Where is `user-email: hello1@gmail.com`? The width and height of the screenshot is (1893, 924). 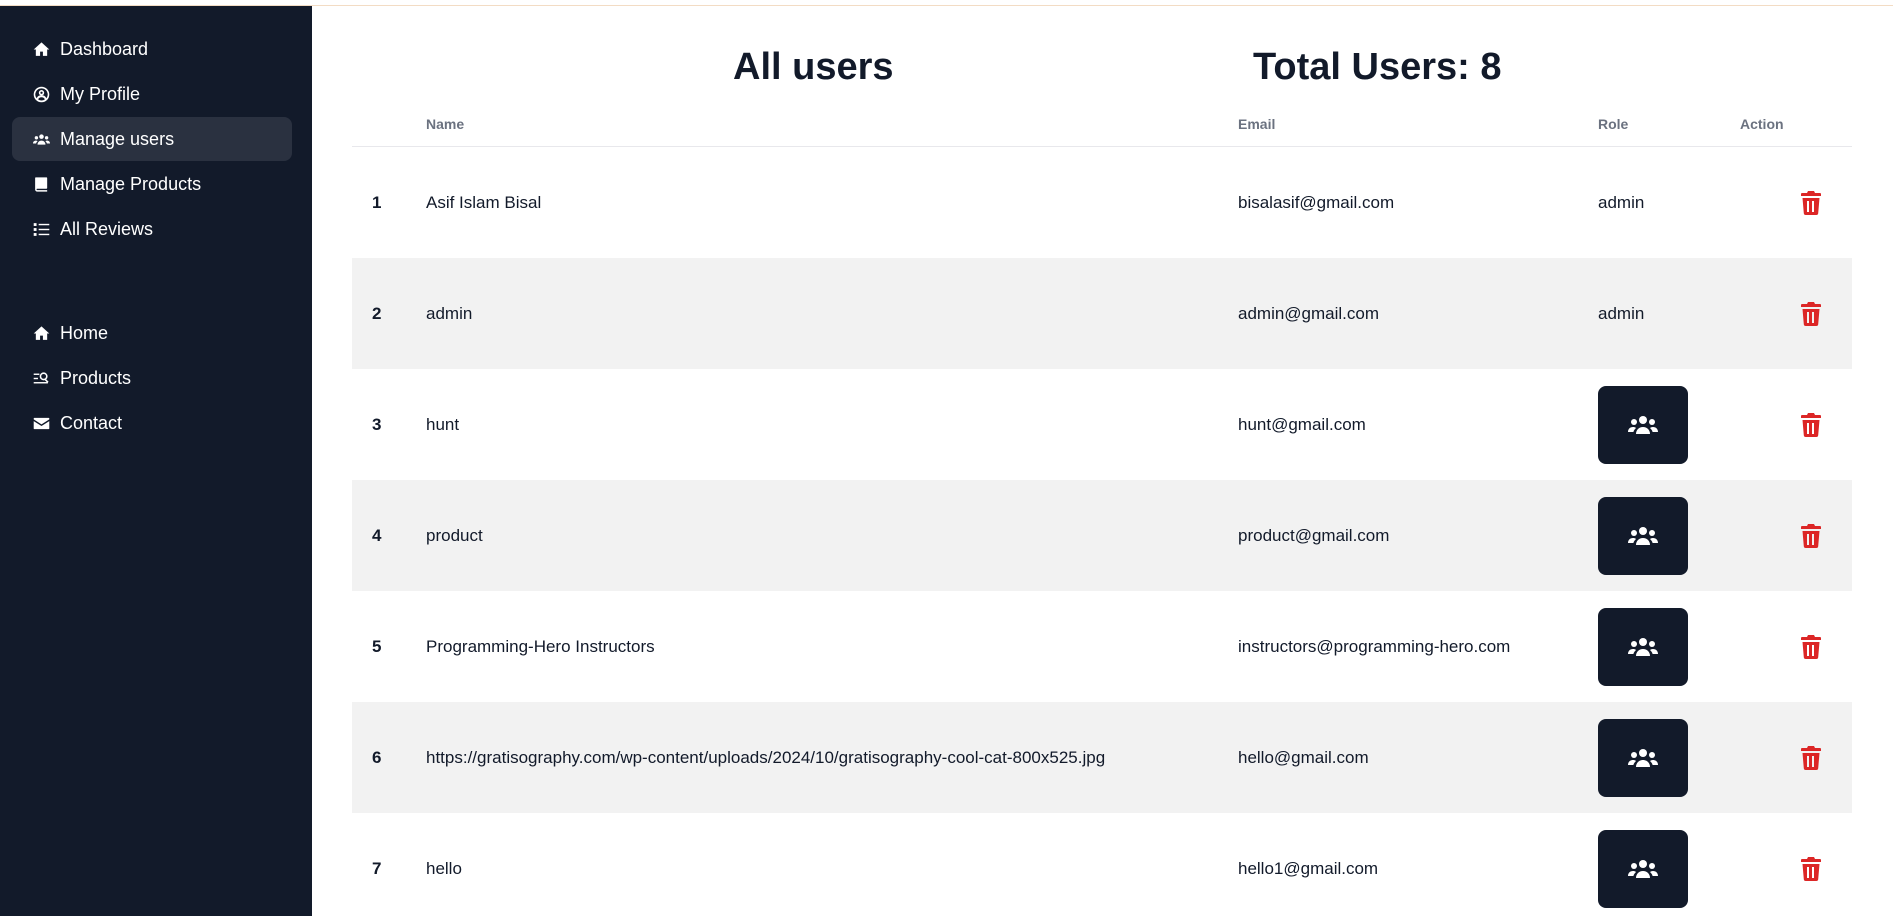 user-email: hello1@gmail.com is located at coordinates (1308, 868).